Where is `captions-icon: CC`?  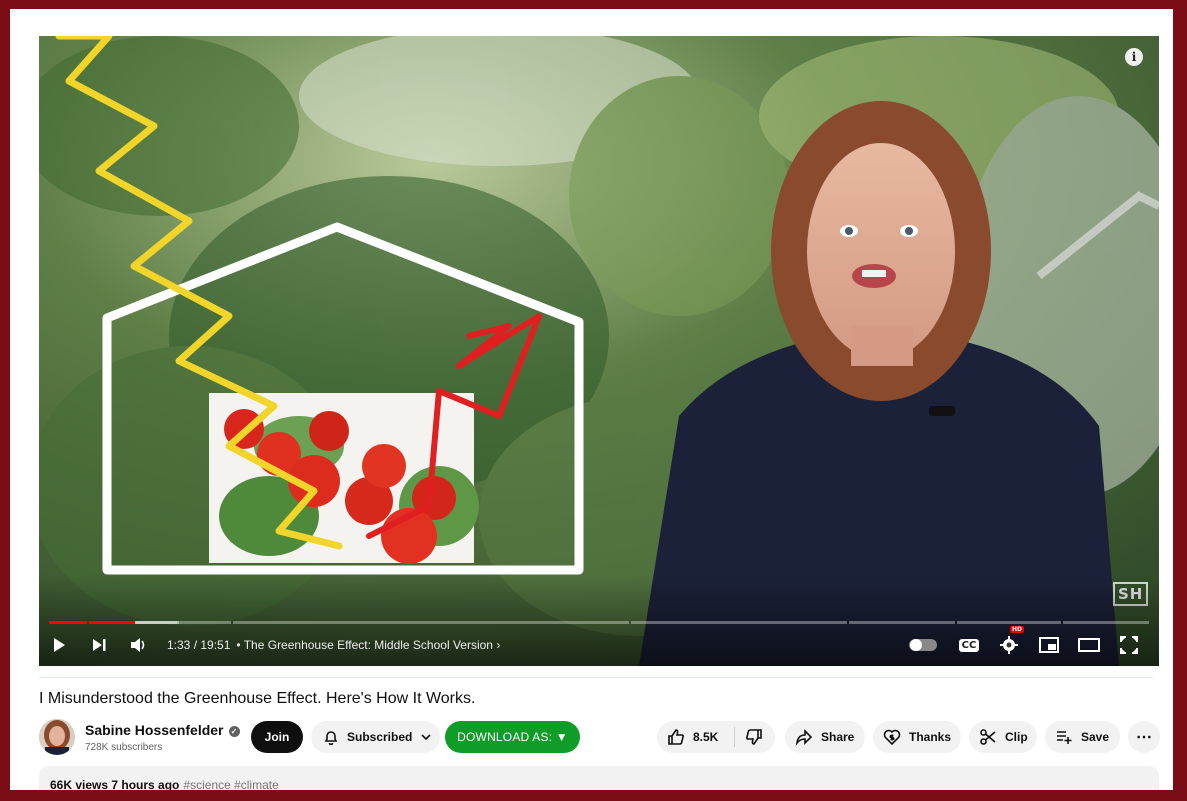
captions-icon: CC is located at coordinates (969, 645).